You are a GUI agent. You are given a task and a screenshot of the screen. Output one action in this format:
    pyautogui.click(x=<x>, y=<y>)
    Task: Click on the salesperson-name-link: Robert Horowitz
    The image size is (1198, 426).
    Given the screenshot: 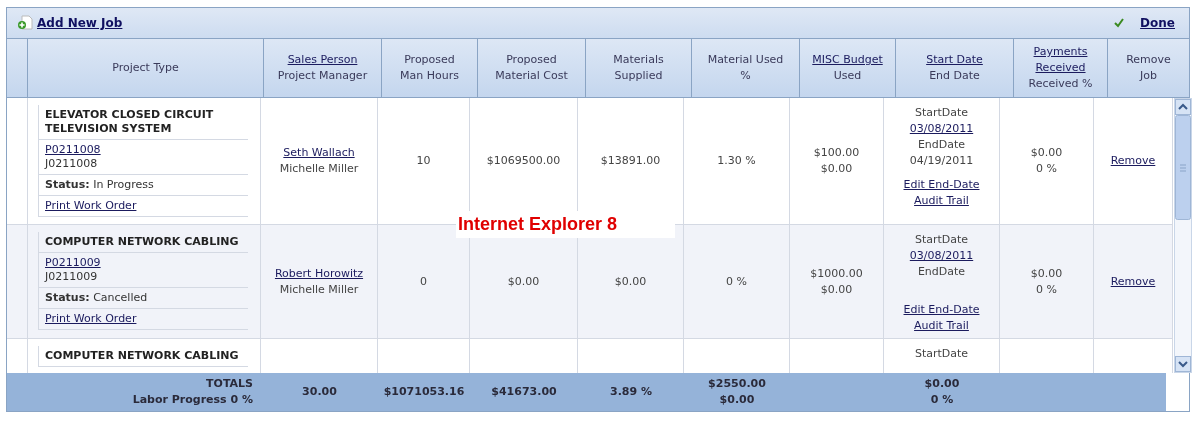 What is the action you would take?
    pyautogui.click(x=319, y=273)
    